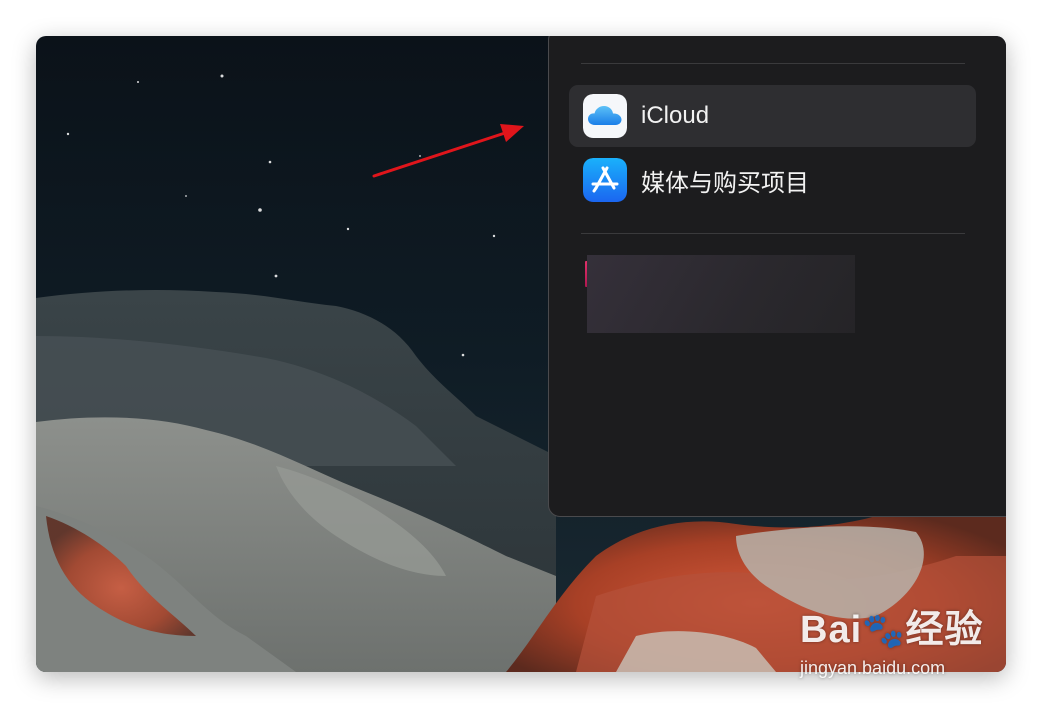 The image size is (1042, 708). I want to click on paw-icon: 🐾, so click(884, 631).